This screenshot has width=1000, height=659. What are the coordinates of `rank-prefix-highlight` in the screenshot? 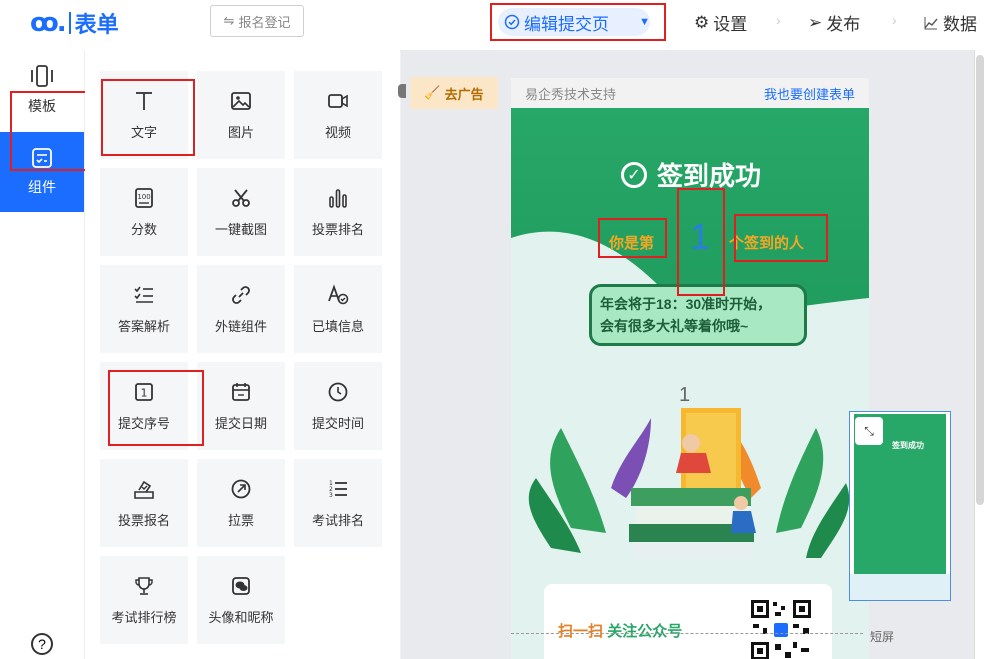 It's located at (632, 238).